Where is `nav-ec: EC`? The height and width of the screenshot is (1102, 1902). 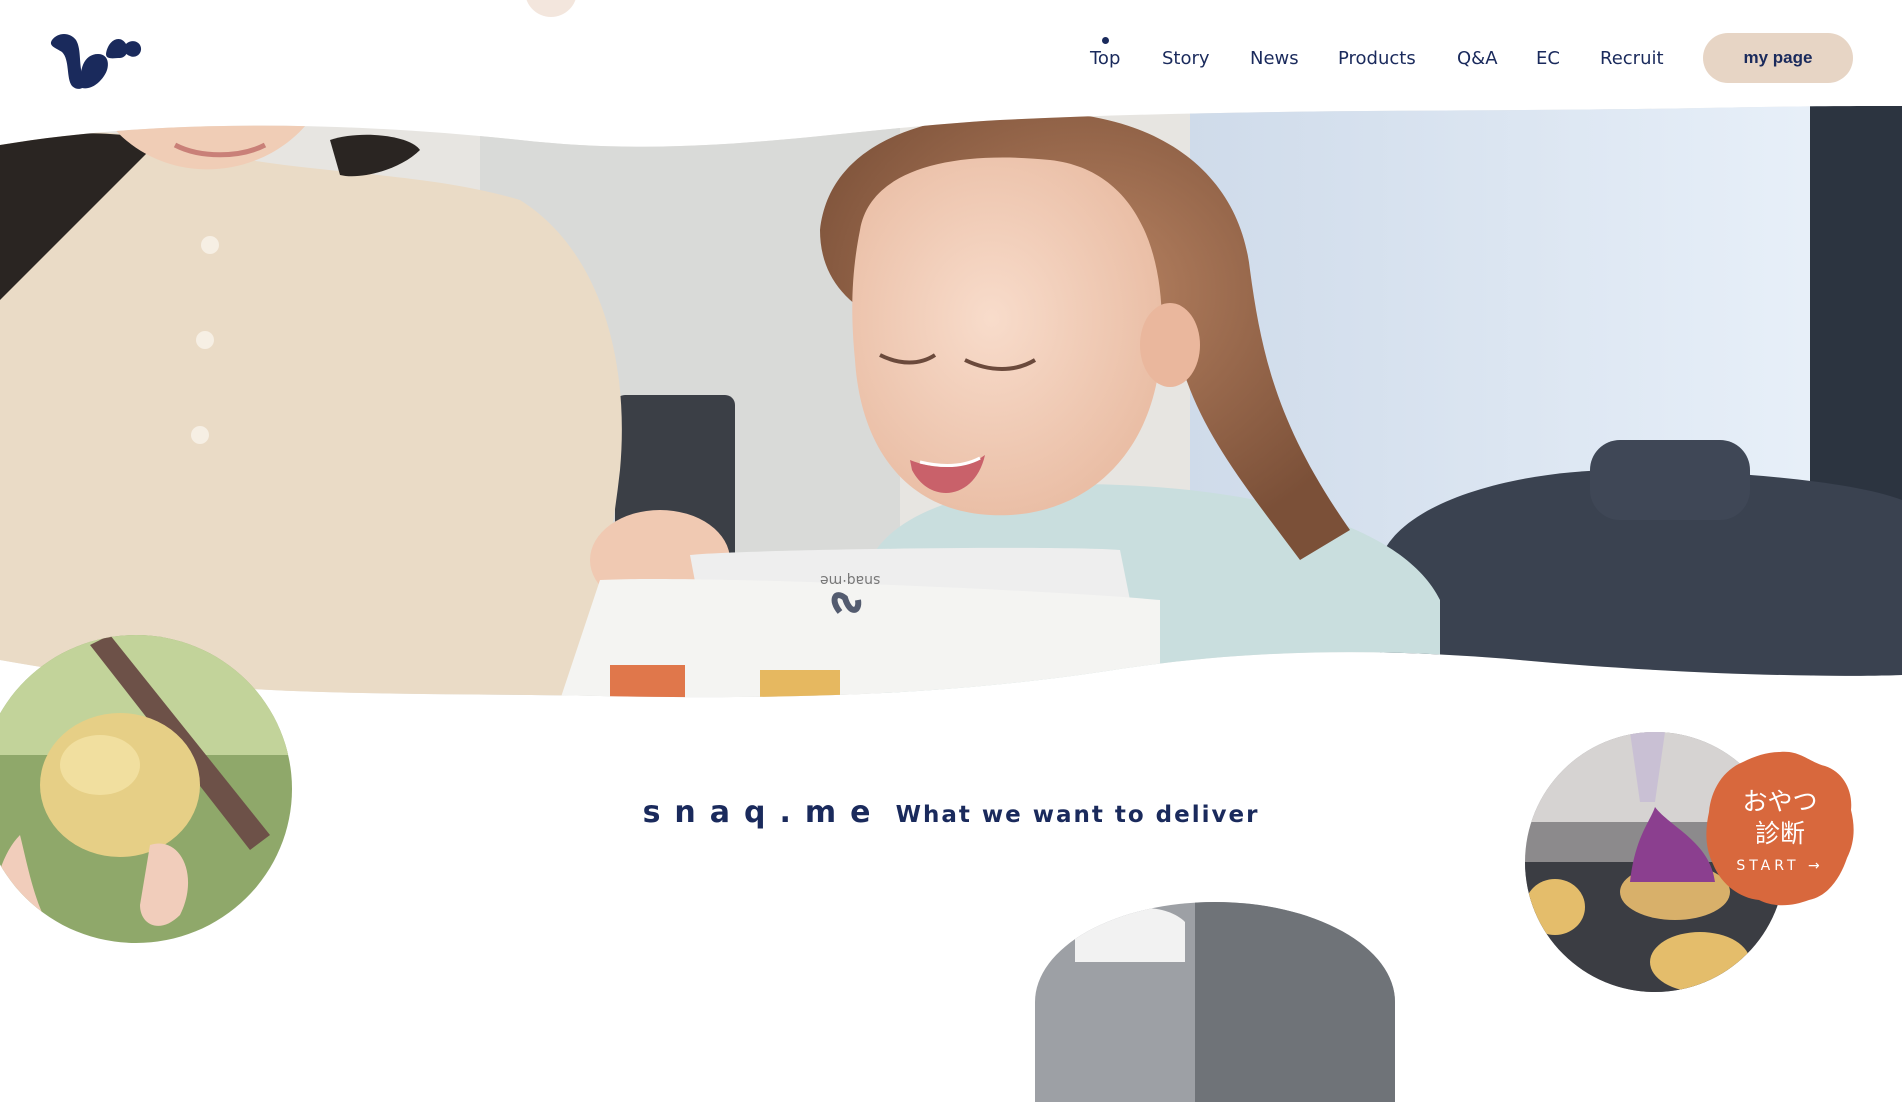
nav-ec: EC is located at coordinates (1548, 58).